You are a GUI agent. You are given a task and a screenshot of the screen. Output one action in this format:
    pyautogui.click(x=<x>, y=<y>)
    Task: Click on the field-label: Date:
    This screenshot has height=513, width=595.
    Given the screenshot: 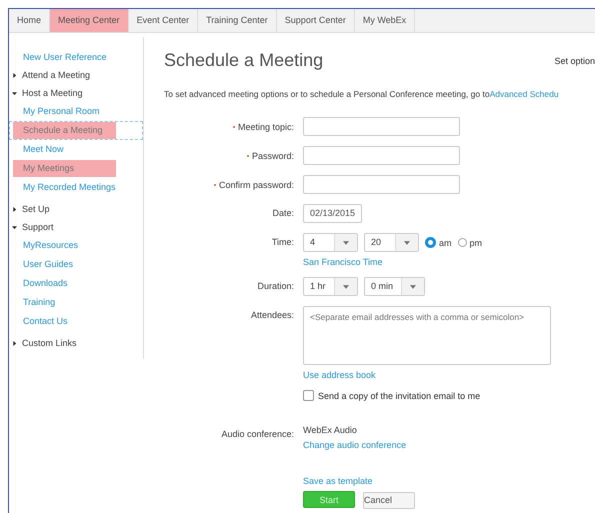 What is the action you would take?
    pyautogui.click(x=283, y=213)
    